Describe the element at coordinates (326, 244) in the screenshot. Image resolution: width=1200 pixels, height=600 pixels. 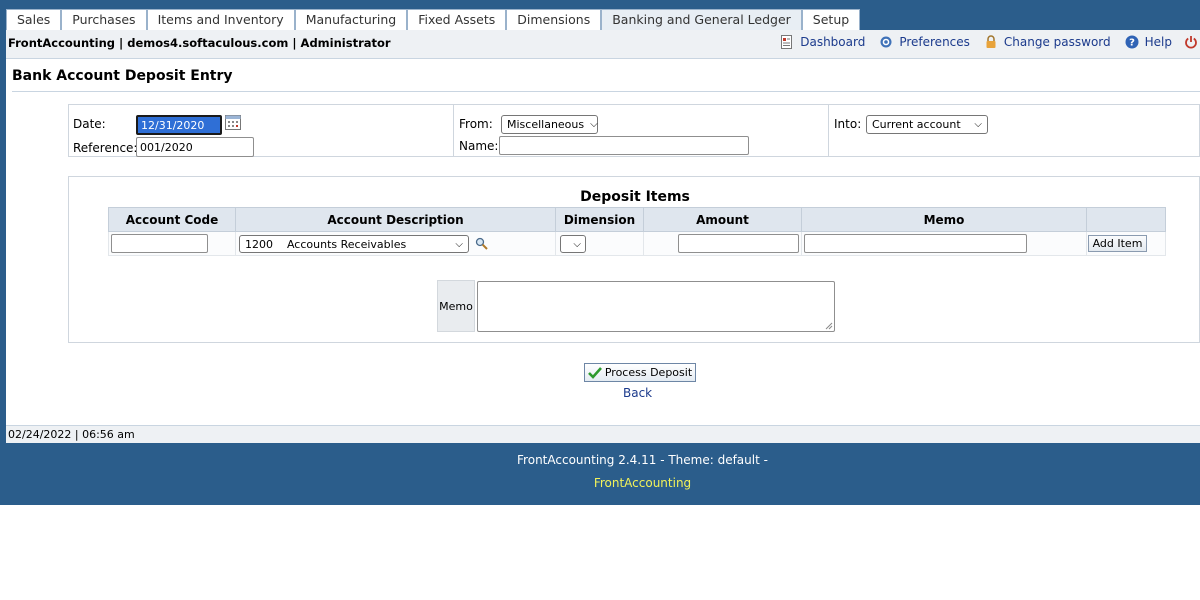
I see `account-description-value: 1200 Accounts Receivables` at that location.